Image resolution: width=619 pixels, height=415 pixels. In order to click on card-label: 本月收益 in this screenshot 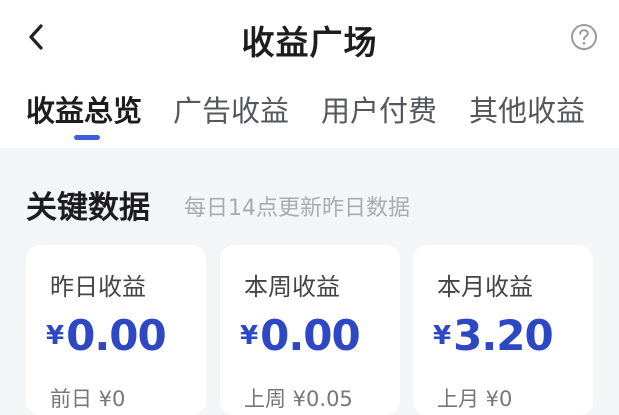, I will do `click(485, 287)`.